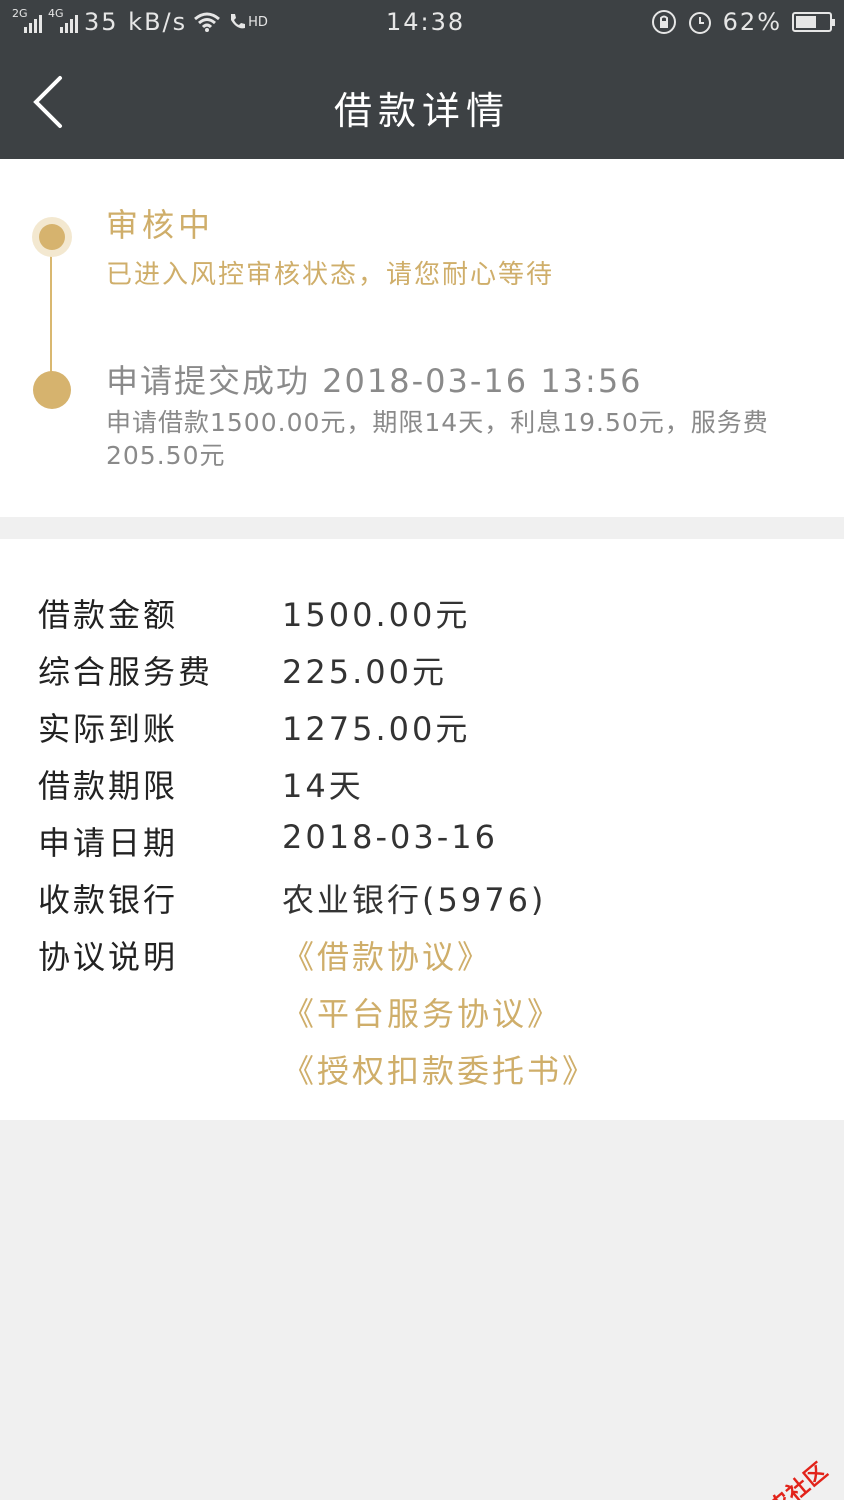 This screenshot has width=844, height=1500. Describe the element at coordinates (374, 381) in the screenshot. I see `timeline-submit-title: 申请提交成功 2018-03-16 13:56` at that location.